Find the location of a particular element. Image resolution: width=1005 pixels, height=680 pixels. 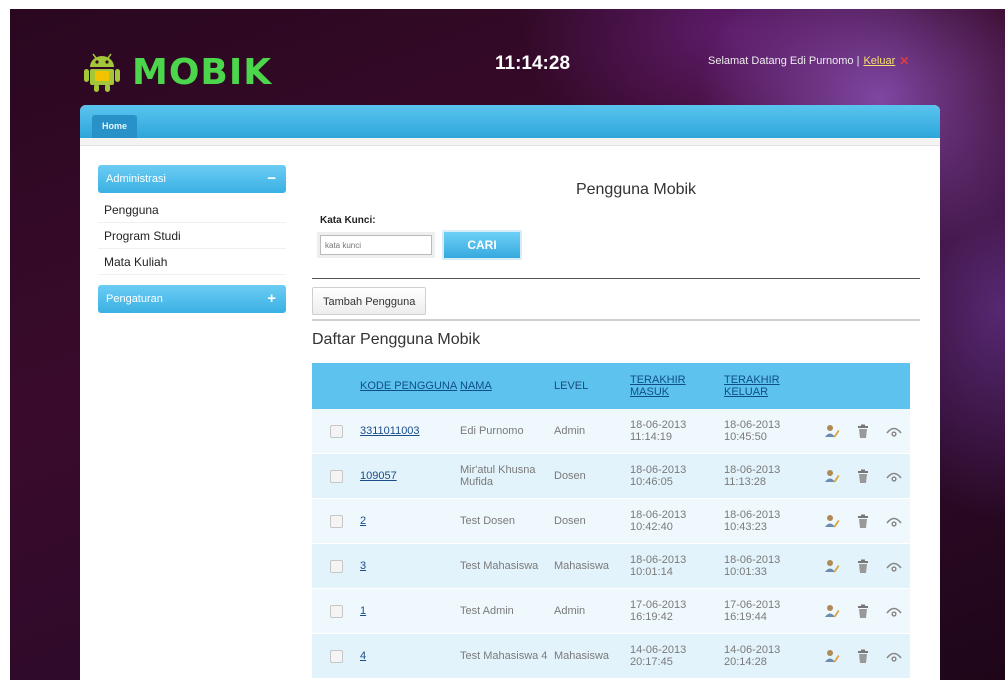

collapse-icon: − is located at coordinates (271, 179).